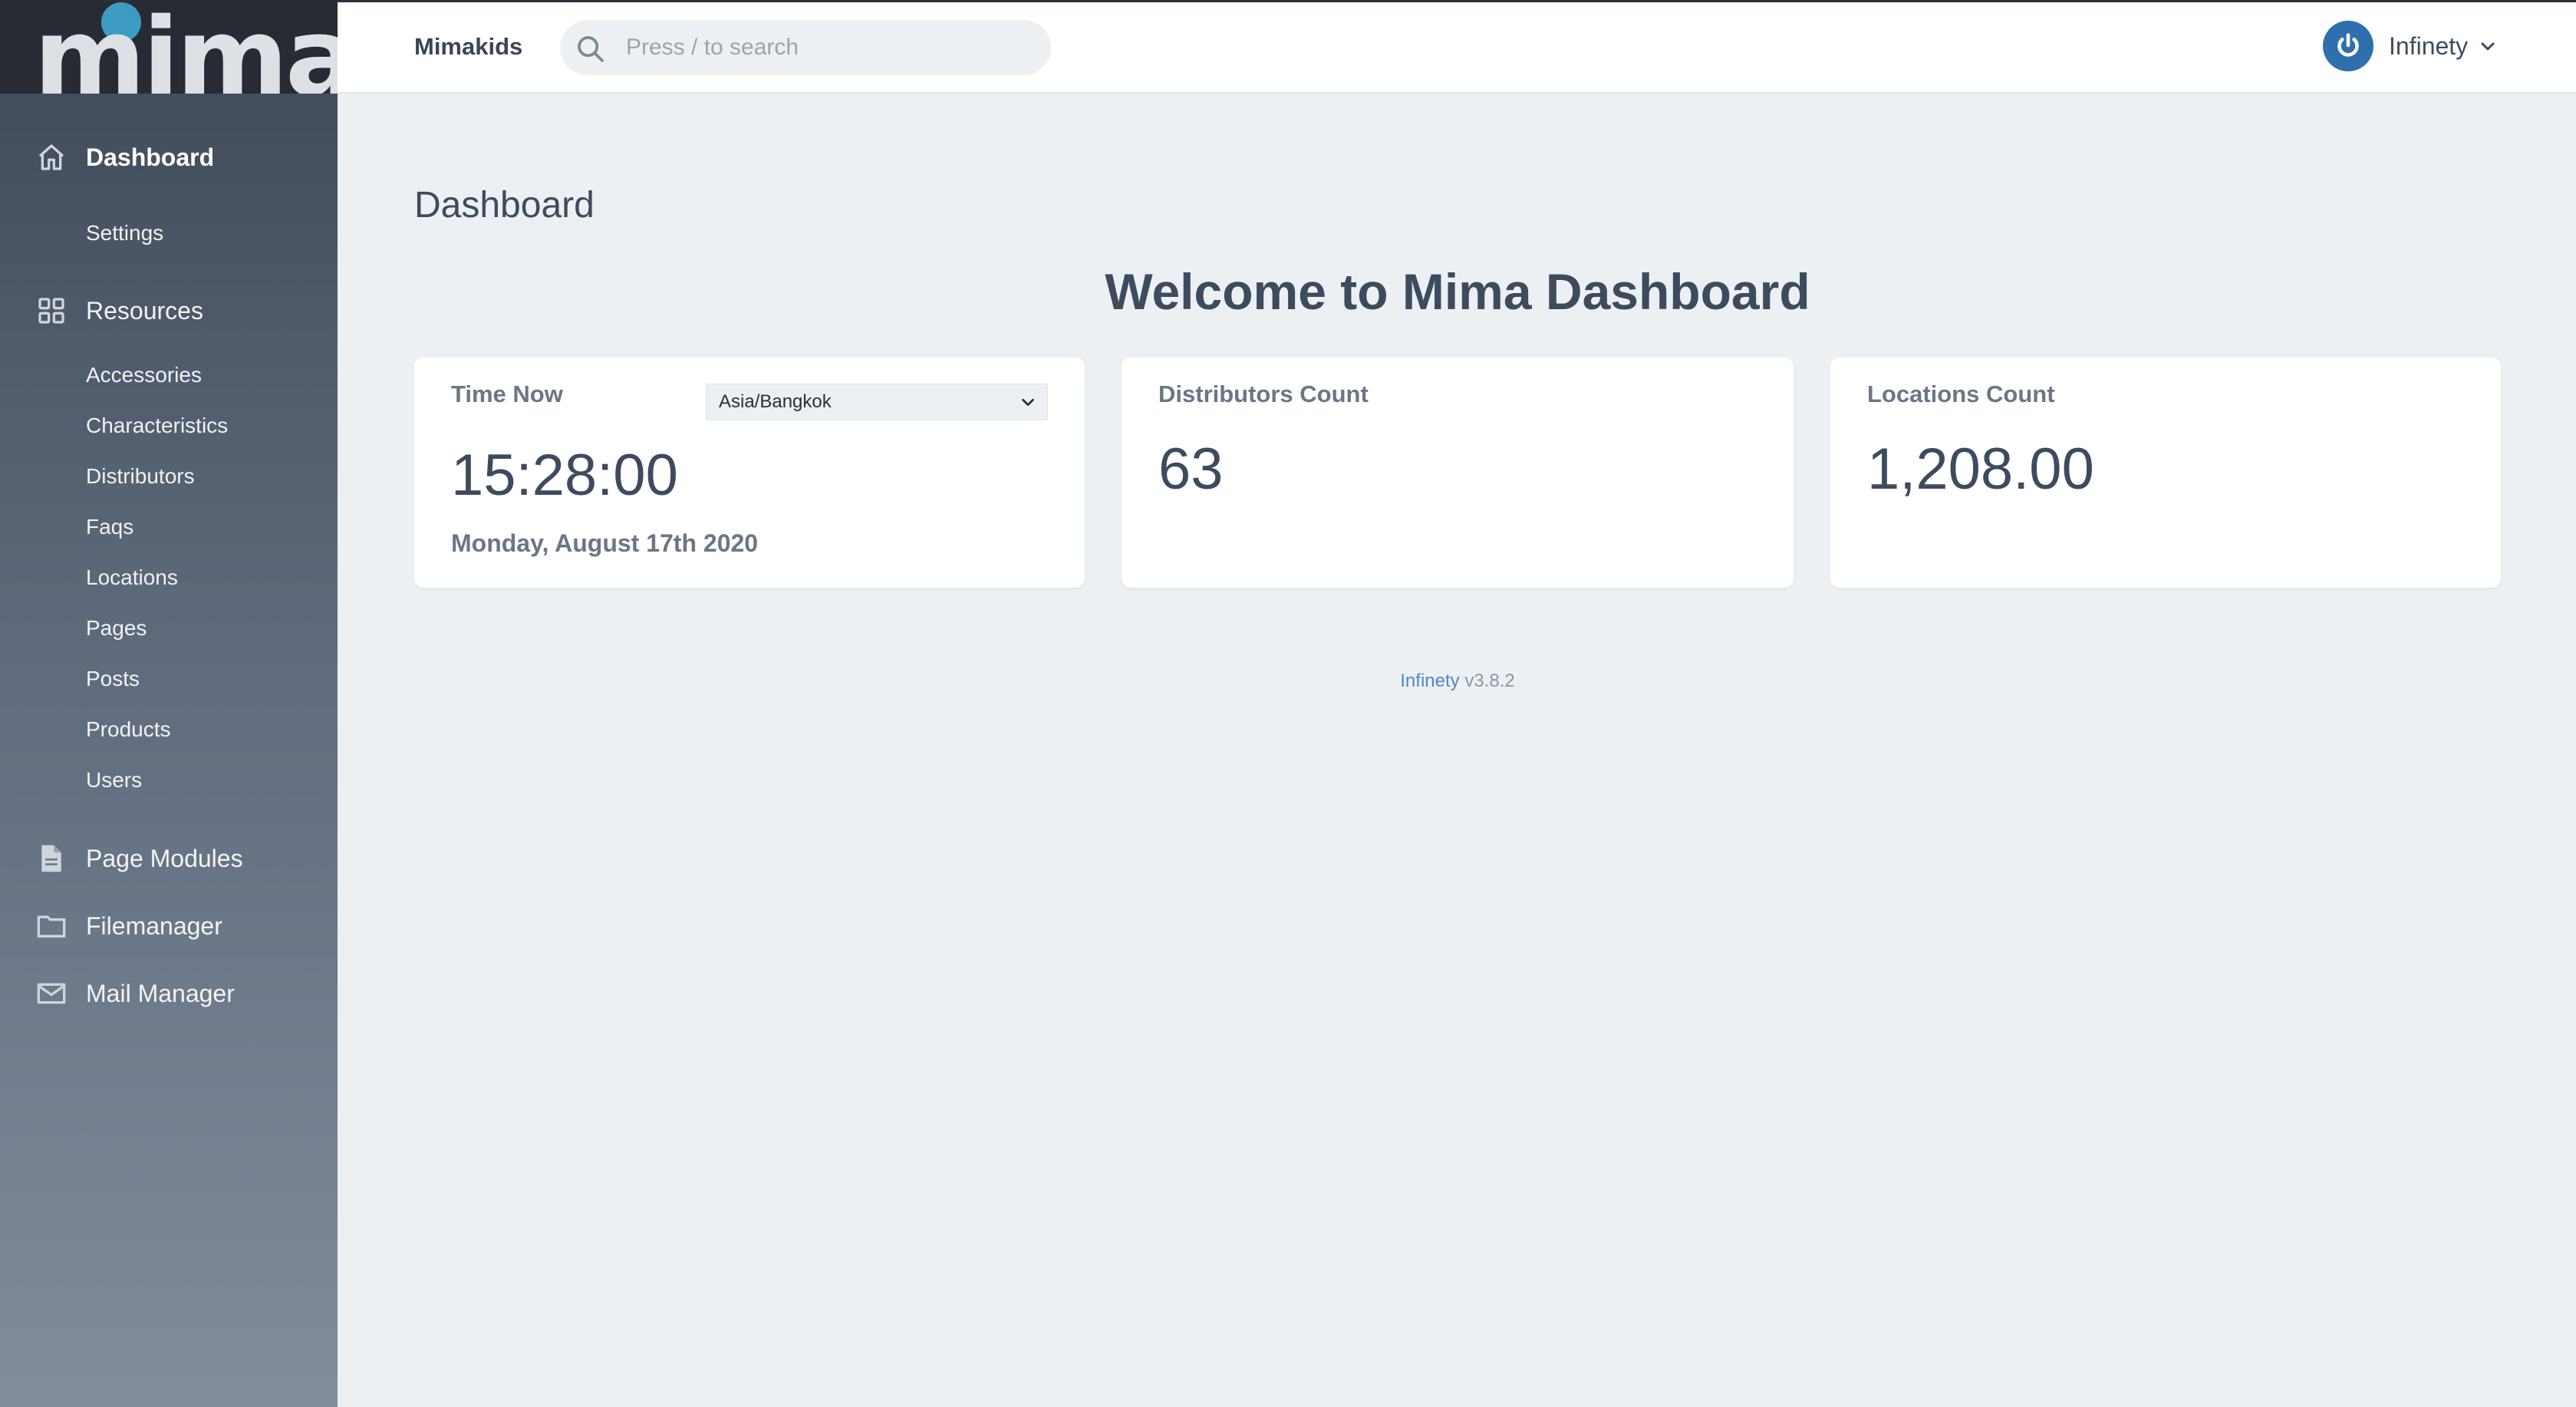 The image size is (2576, 1407). What do you see at coordinates (1288, 1) in the screenshot?
I see `window-top-border` at bounding box center [1288, 1].